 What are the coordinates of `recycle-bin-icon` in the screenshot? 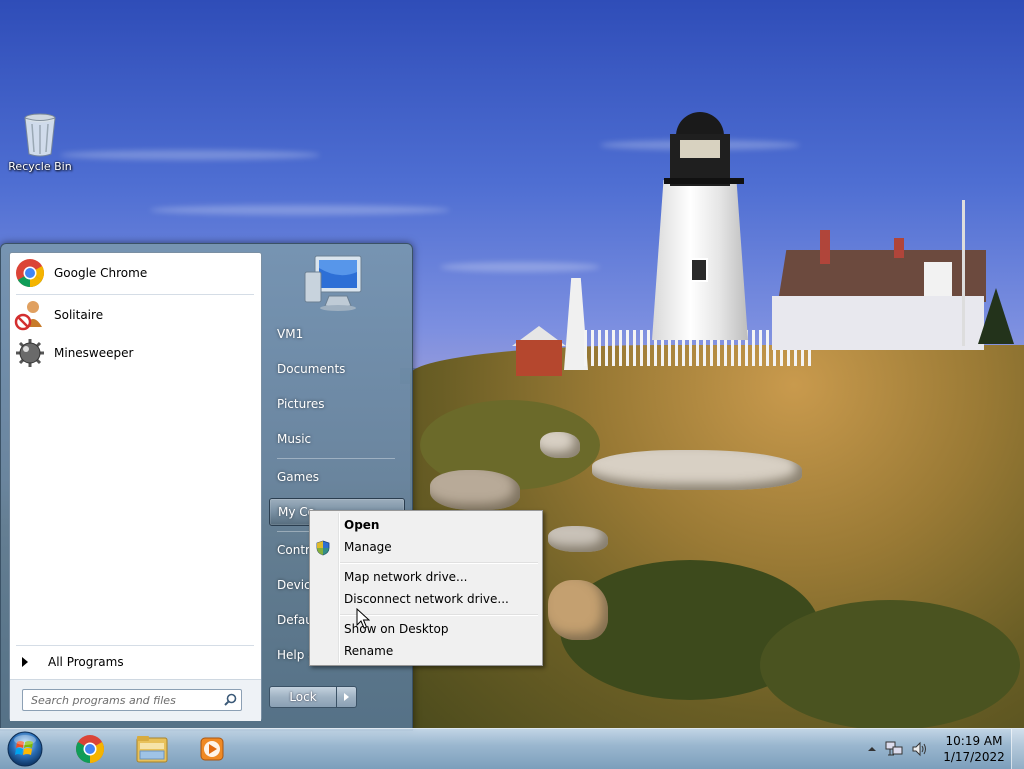 It's located at (40, 135).